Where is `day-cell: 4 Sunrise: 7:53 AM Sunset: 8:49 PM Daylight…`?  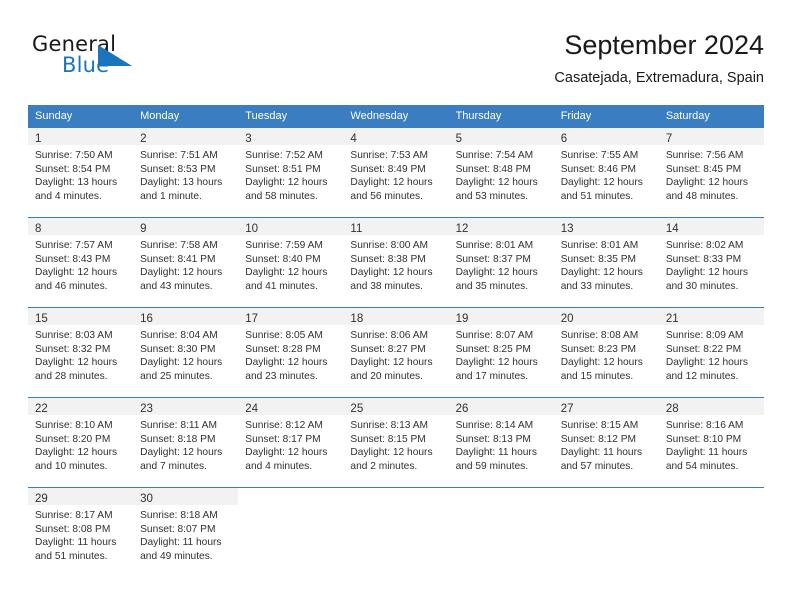
day-cell: 4 Sunrise: 7:53 AM Sunset: 8:49 PM Daylight… is located at coordinates (396, 172).